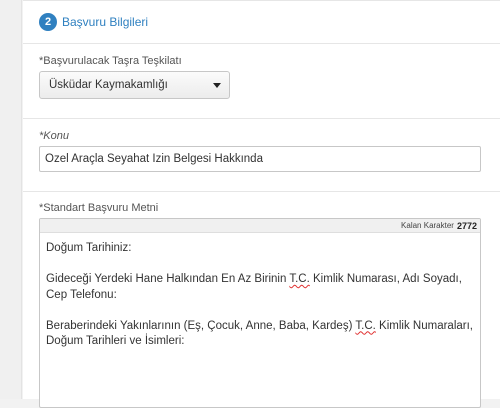 Image resolution: width=500 pixels, height=408 pixels. Describe the element at coordinates (54, 136) in the screenshot. I see `subject-label: *Konu` at that location.